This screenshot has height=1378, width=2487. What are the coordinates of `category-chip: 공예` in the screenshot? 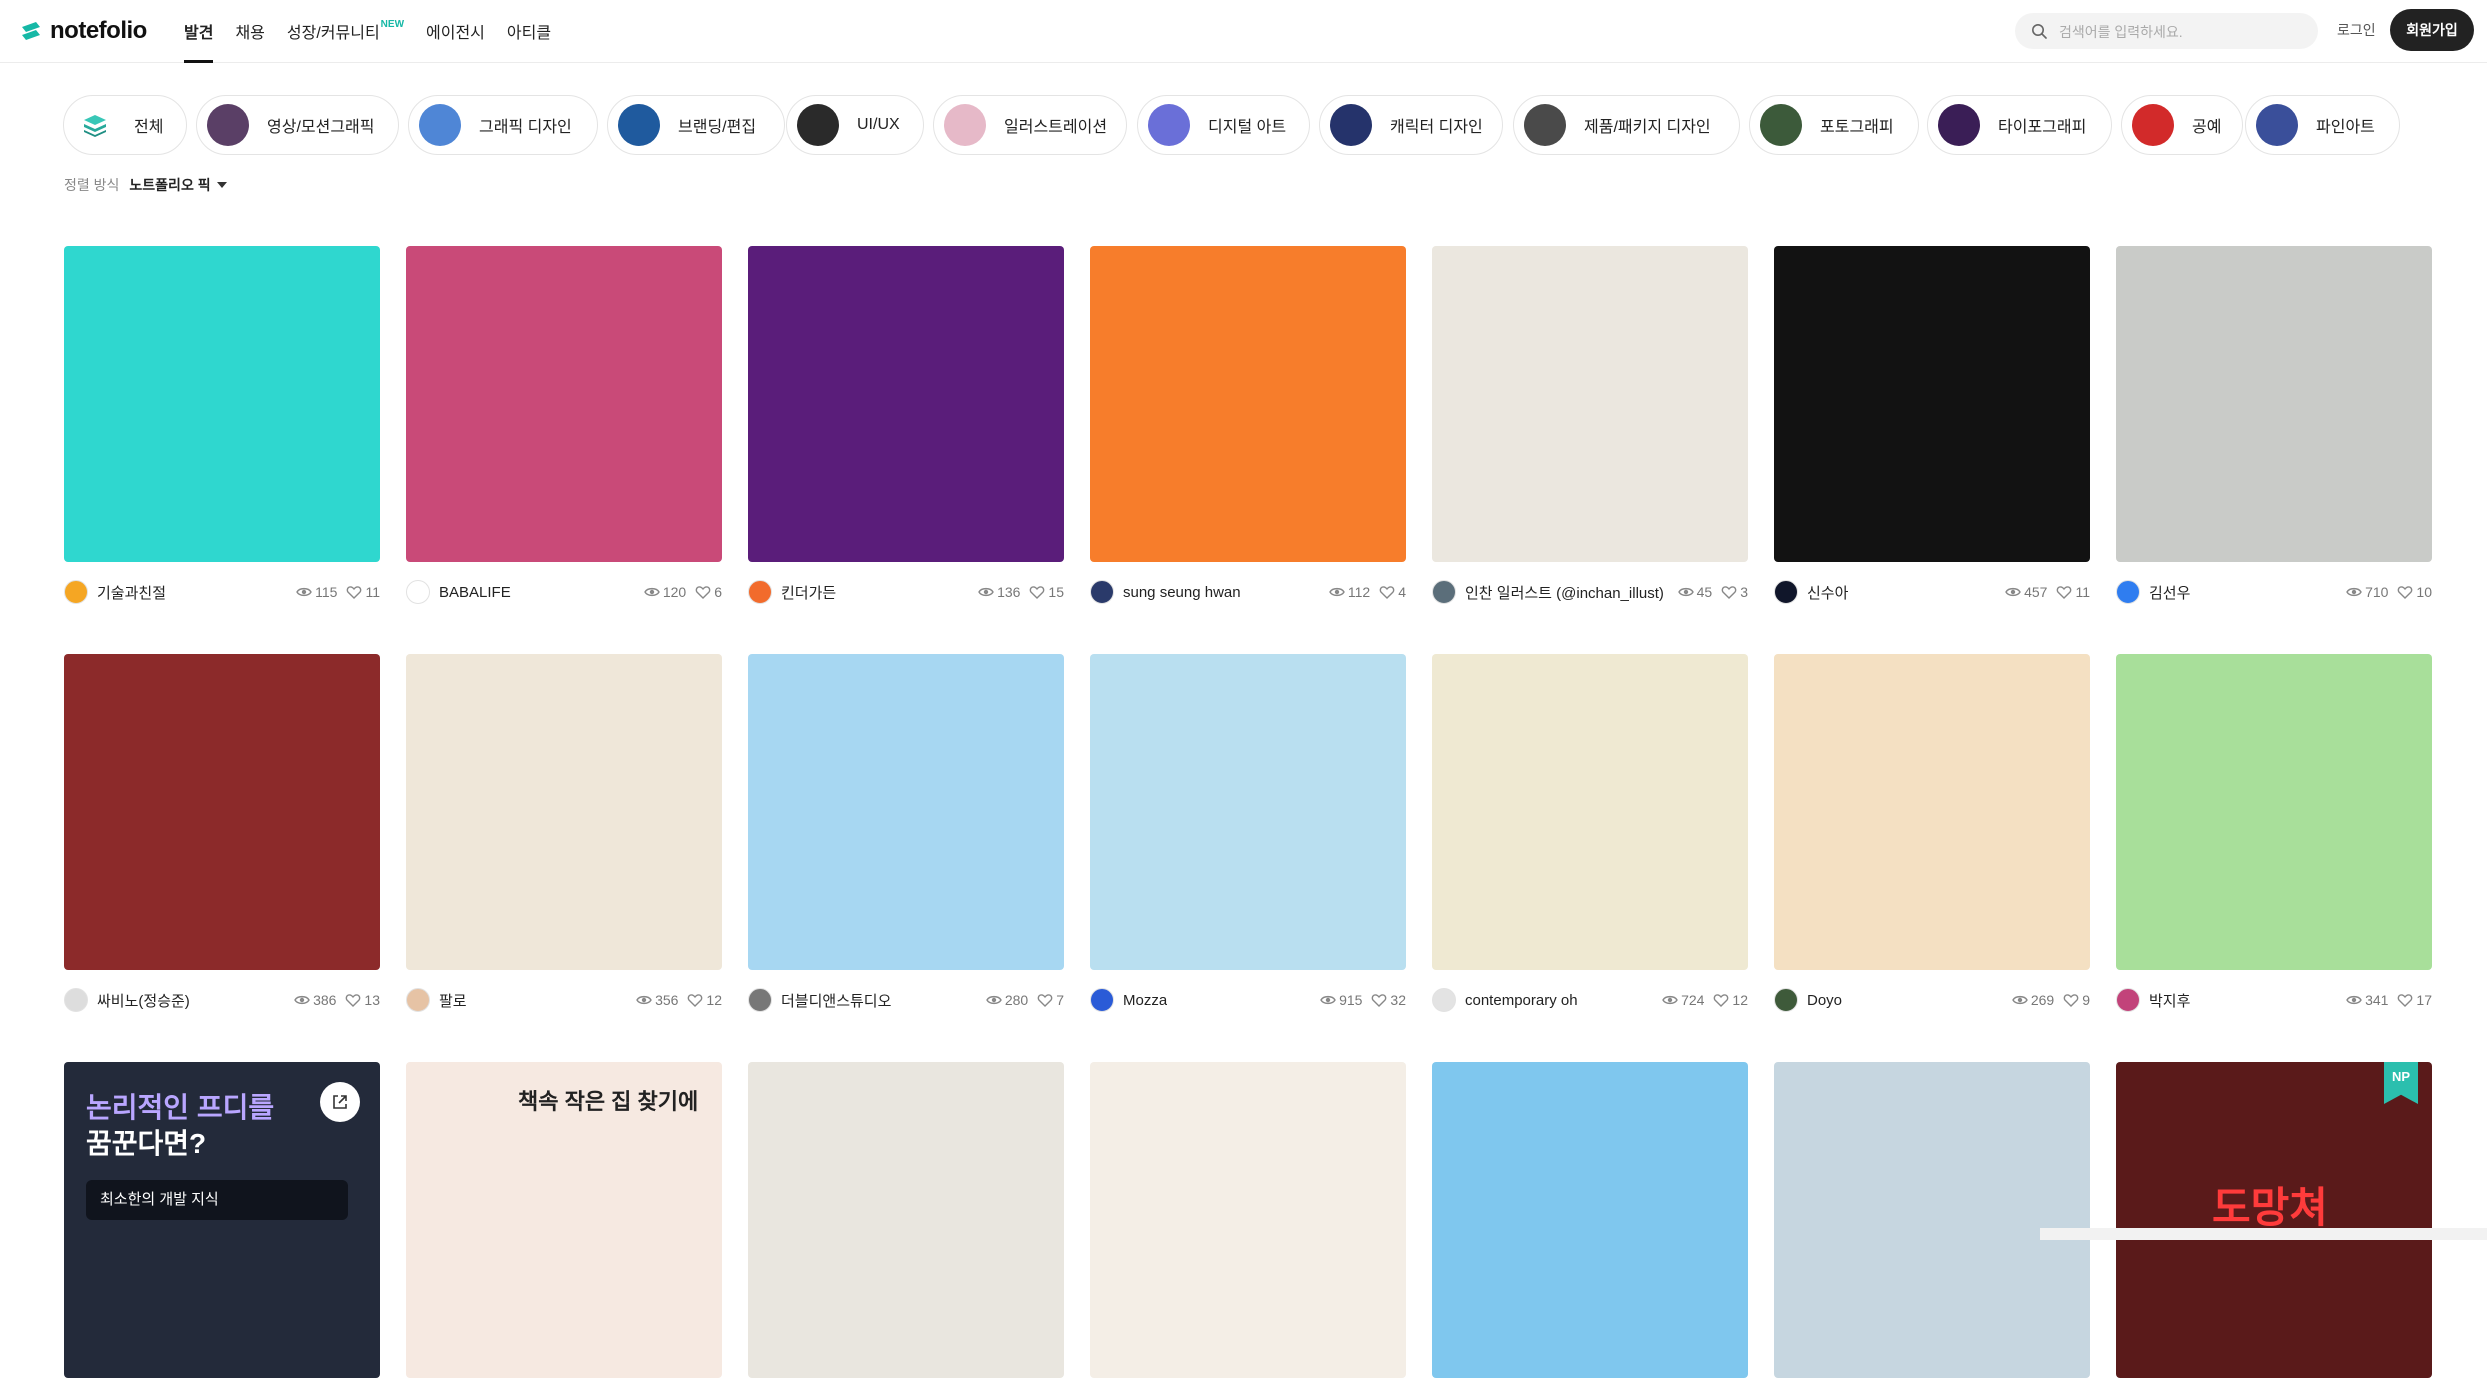 It's located at (2182, 125).